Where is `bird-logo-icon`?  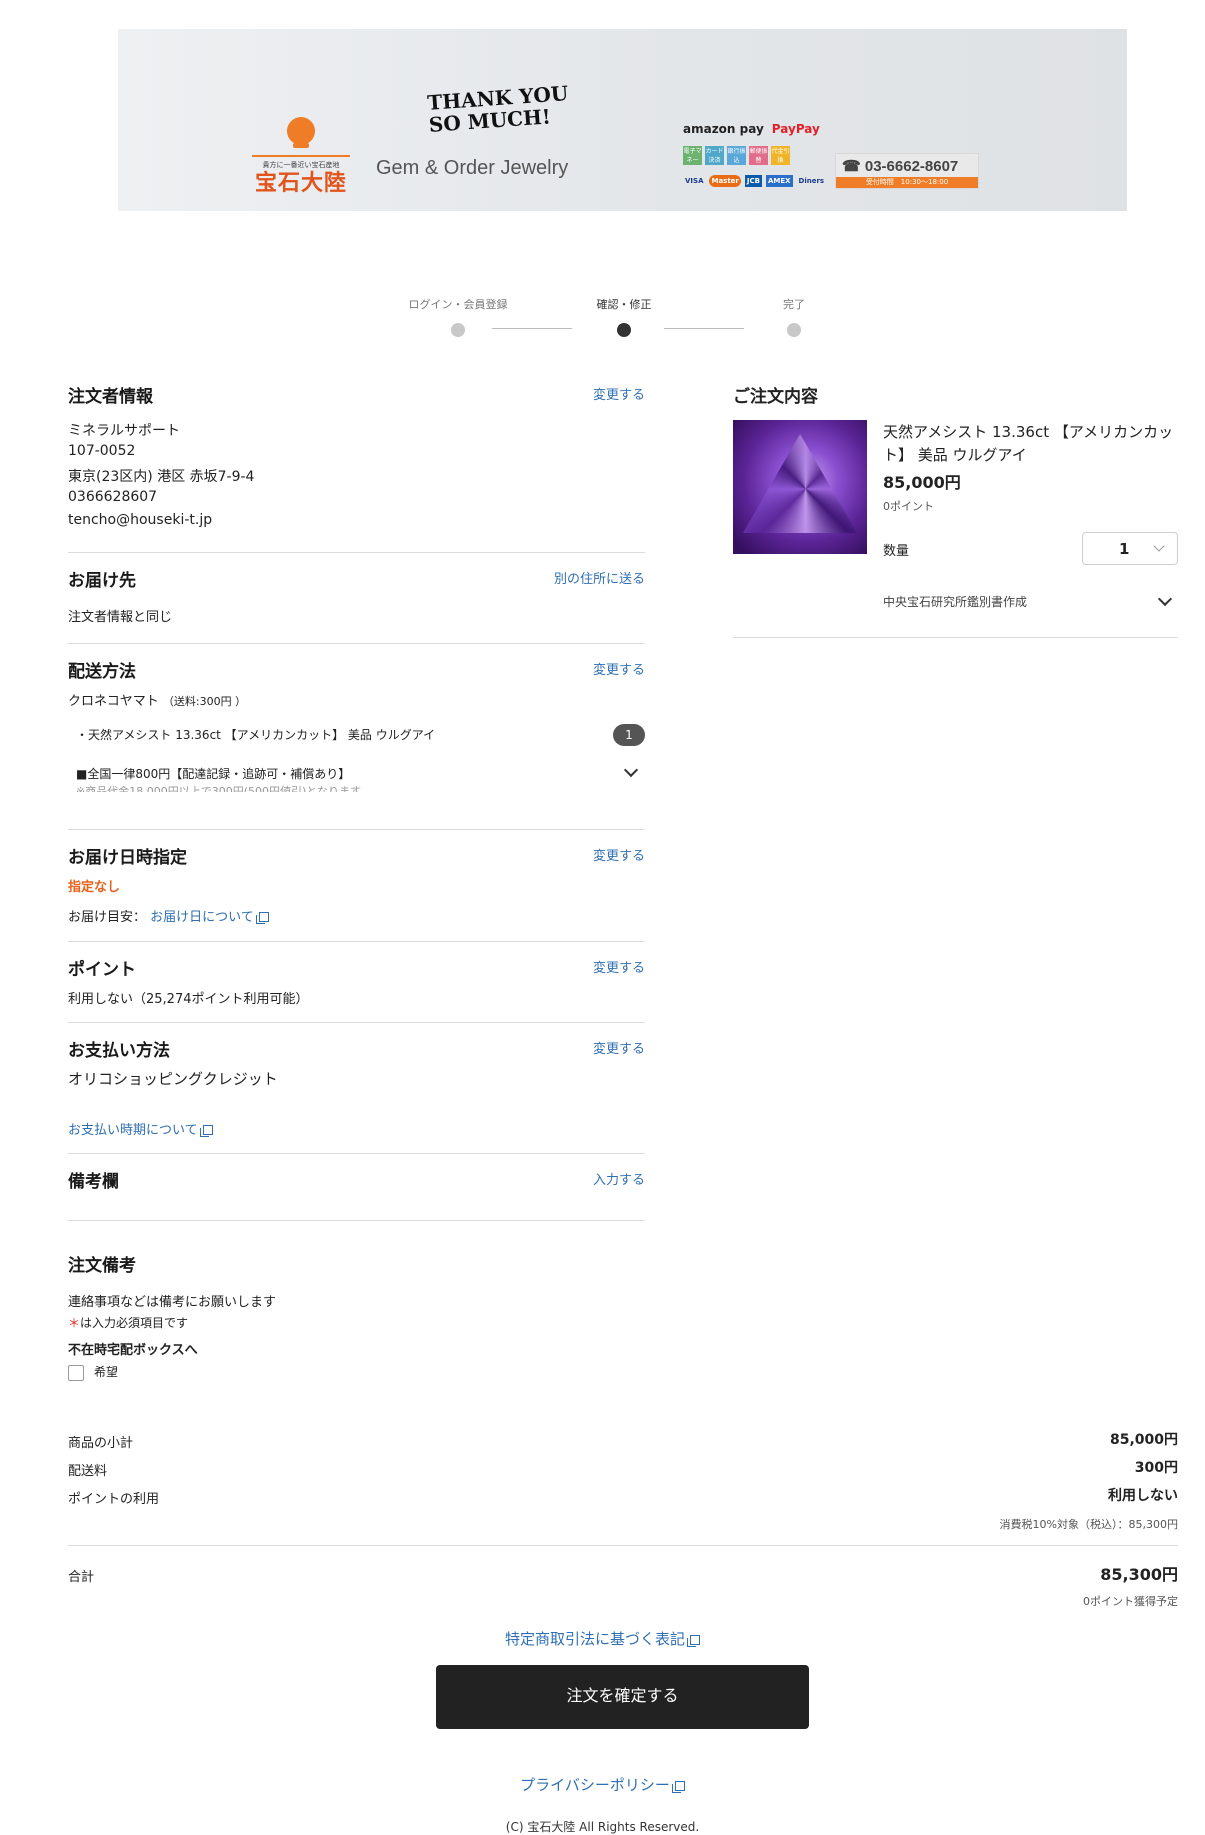
bird-logo-icon is located at coordinates (301, 132).